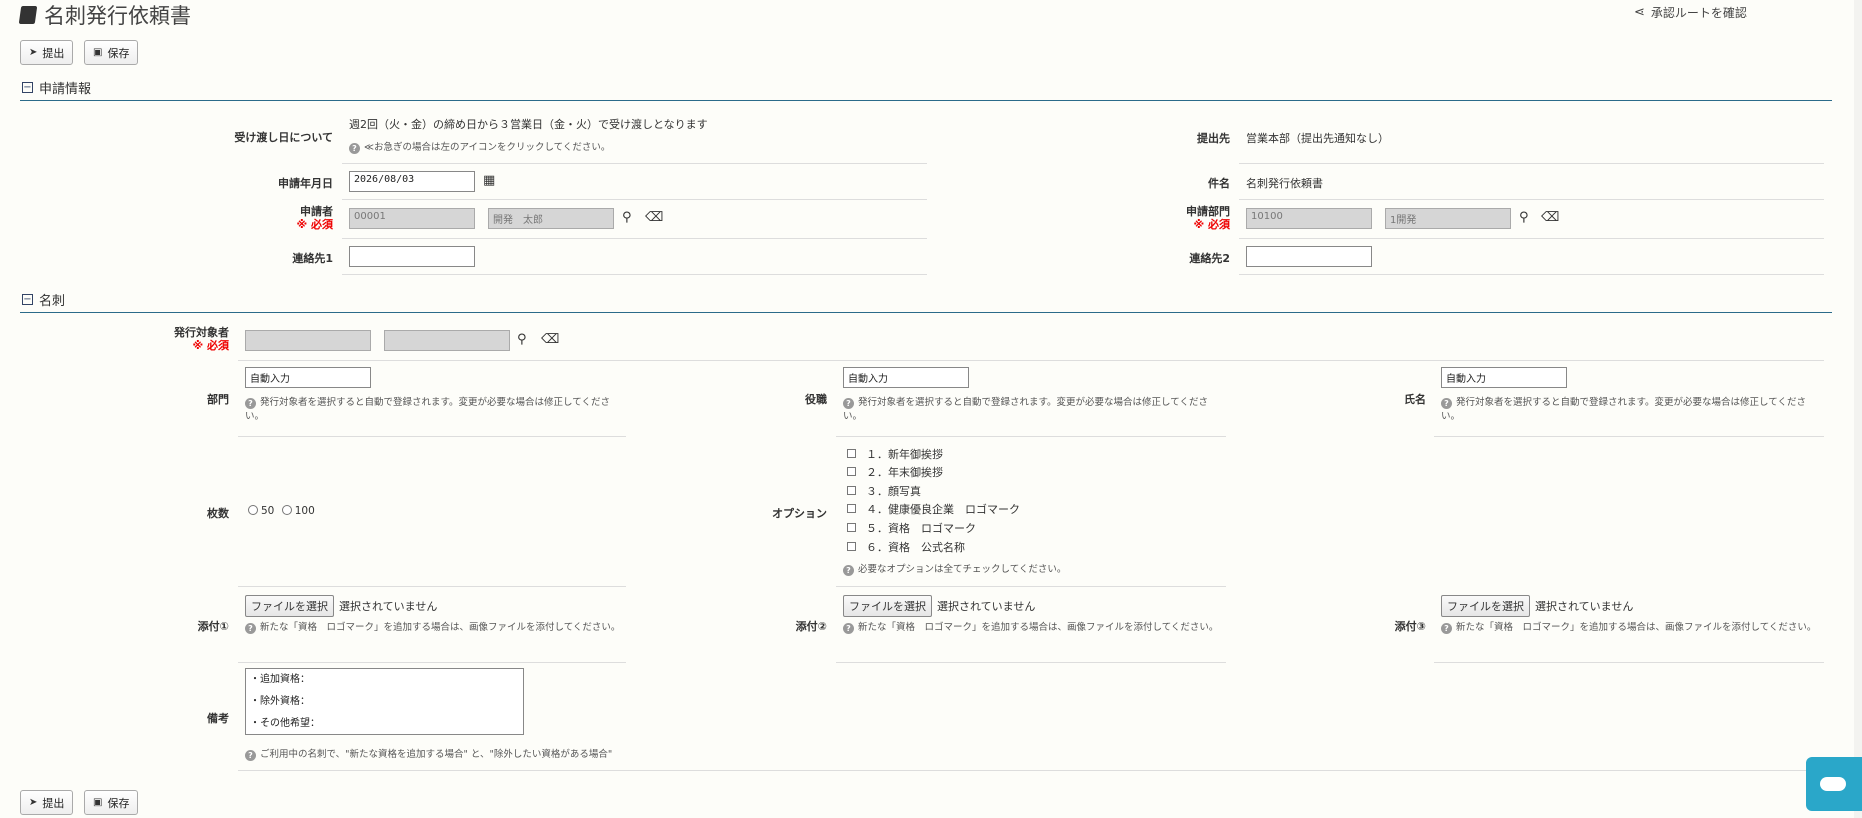 The height and width of the screenshot is (818, 1862). I want to click on option-item: ６．資格 公式名称, so click(906, 547).